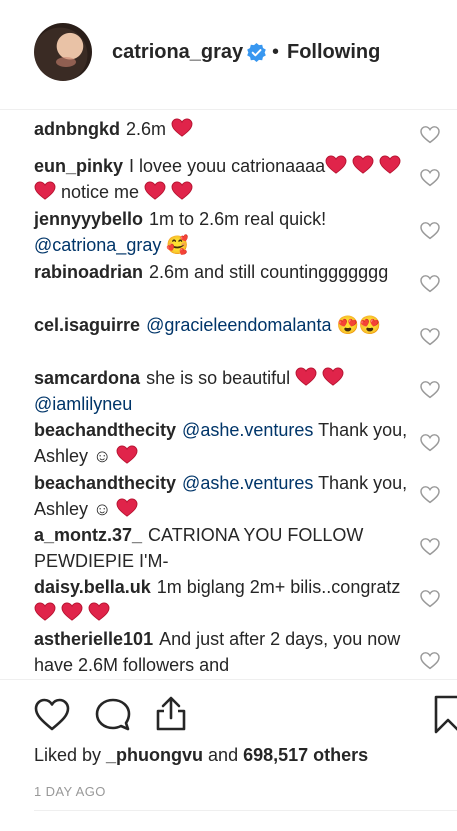 The image size is (457, 831). Describe the element at coordinates (92, 587) in the screenshot. I see `comment-username-link: daisy.bella.uk` at that location.